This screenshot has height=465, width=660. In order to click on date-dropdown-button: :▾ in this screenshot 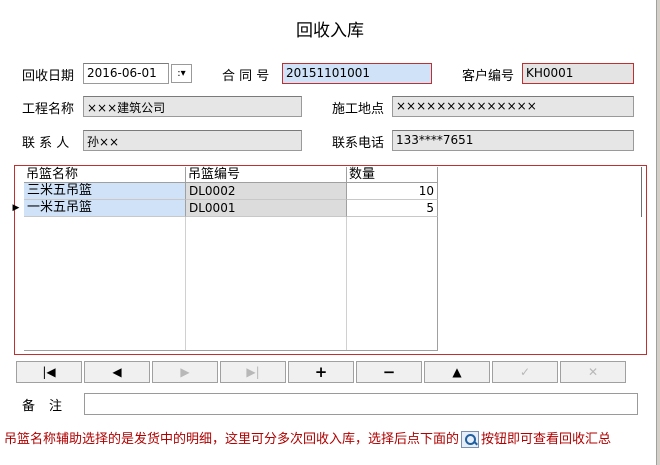, I will do `click(181, 73)`.